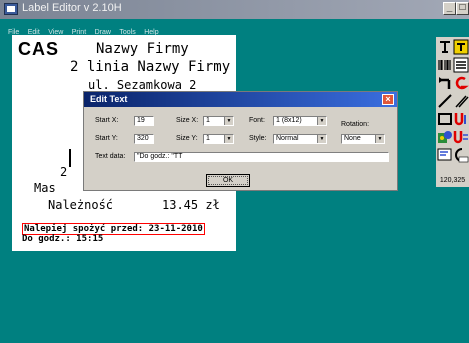  Describe the element at coordinates (445, 47) in the screenshot. I see `text-tool-icon` at that location.